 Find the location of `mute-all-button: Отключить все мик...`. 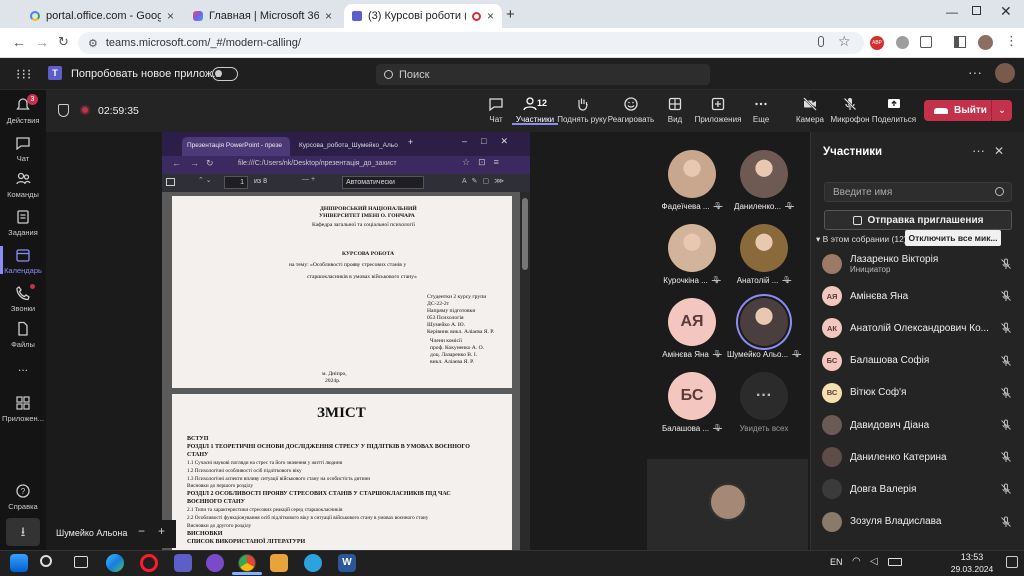

mute-all-button: Отключить все мик... is located at coordinates (953, 238).